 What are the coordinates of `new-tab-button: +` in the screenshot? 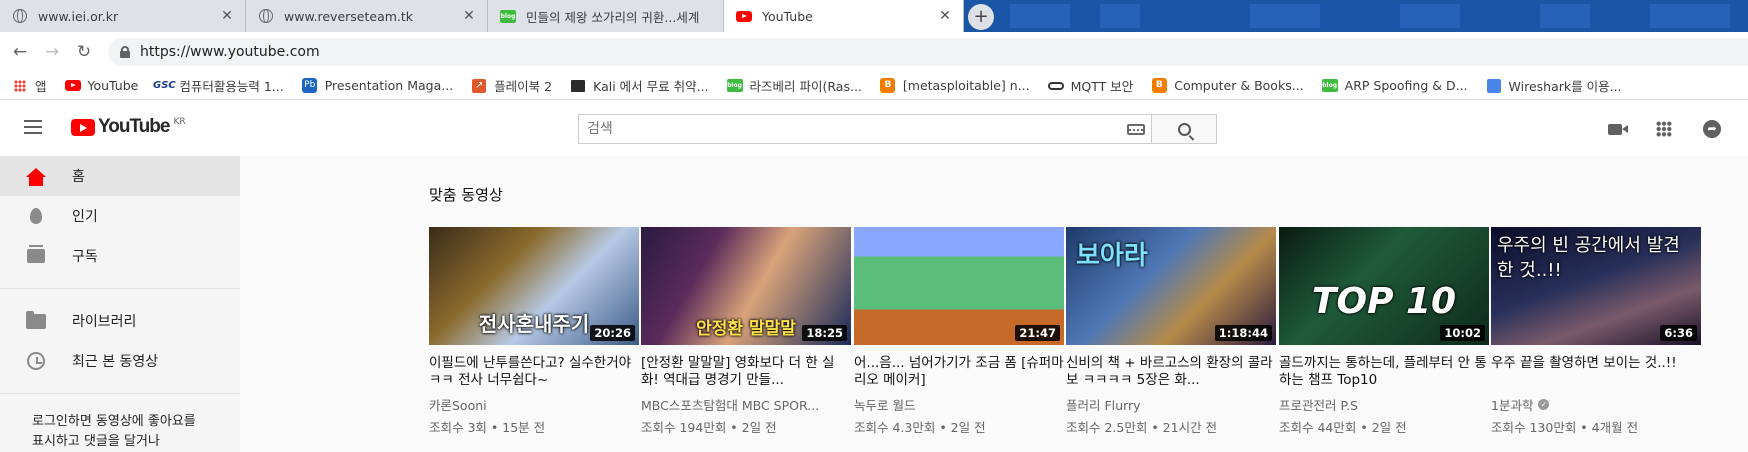 It's located at (981, 17).